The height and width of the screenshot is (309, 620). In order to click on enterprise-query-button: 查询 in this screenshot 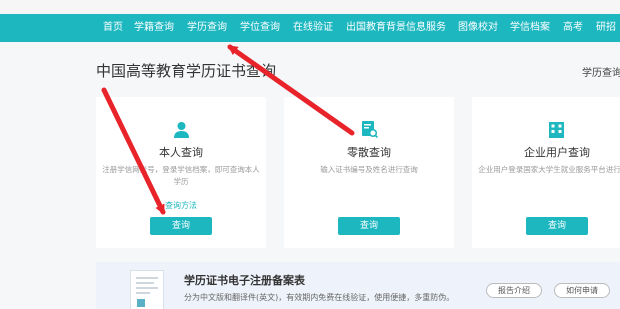, I will do `click(557, 226)`.